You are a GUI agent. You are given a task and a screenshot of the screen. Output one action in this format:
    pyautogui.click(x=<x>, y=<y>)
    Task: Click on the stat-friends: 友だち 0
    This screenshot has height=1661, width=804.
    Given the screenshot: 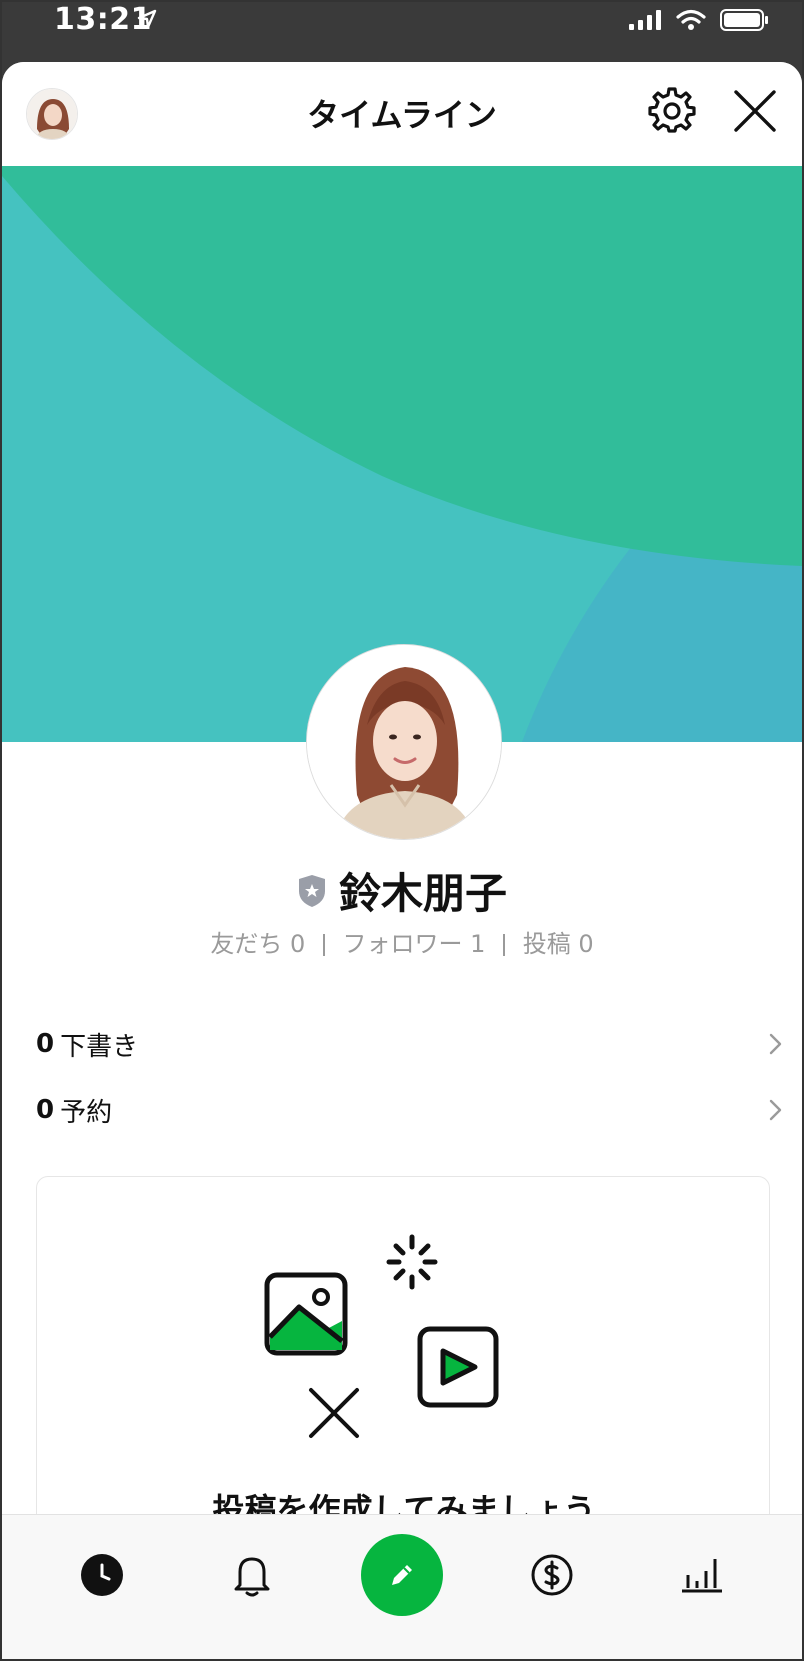 What is the action you would take?
    pyautogui.click(x=261, y=944)
    